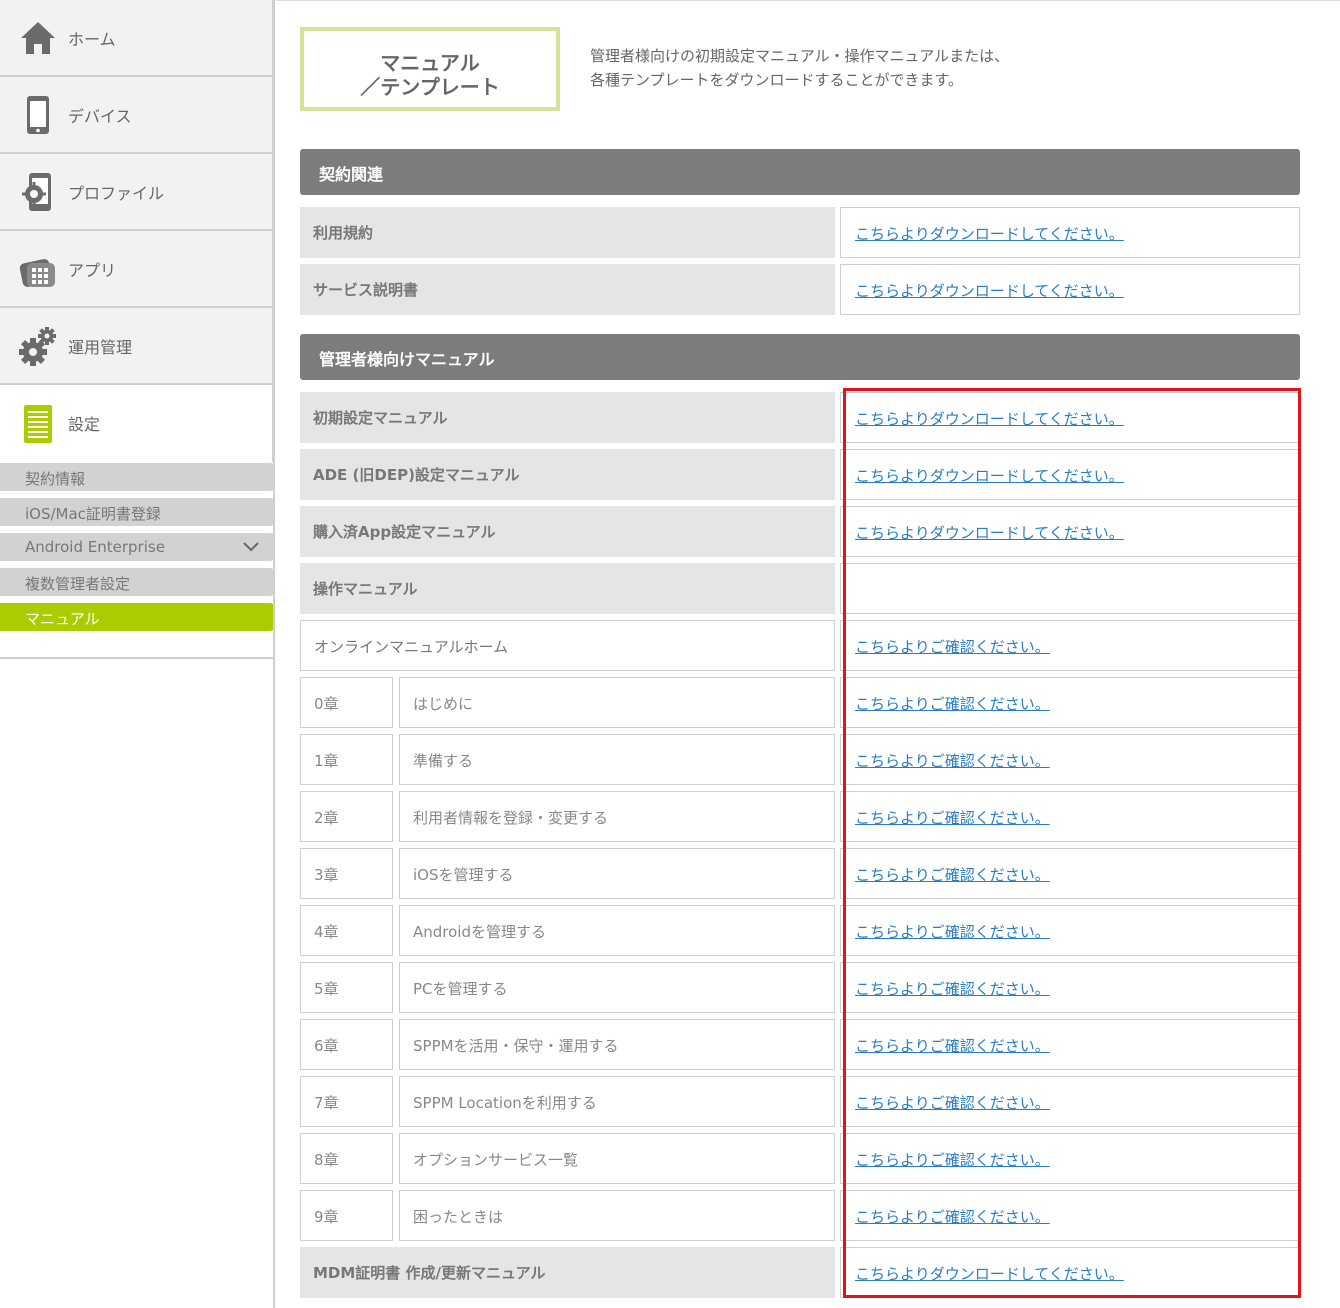 Image resolution: width=1340 pixels, height=1308 pixels. Describe the element at coordinates (38, 38) in the screenshot. I see `home-icon` at that location.